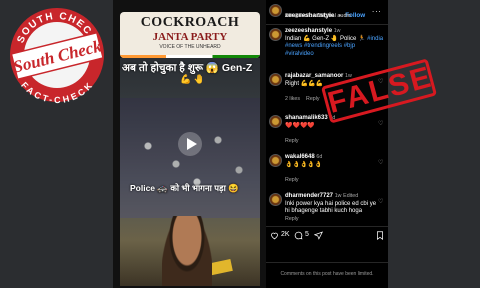  I want to click on comment-time: 6d, so click(319, 157).